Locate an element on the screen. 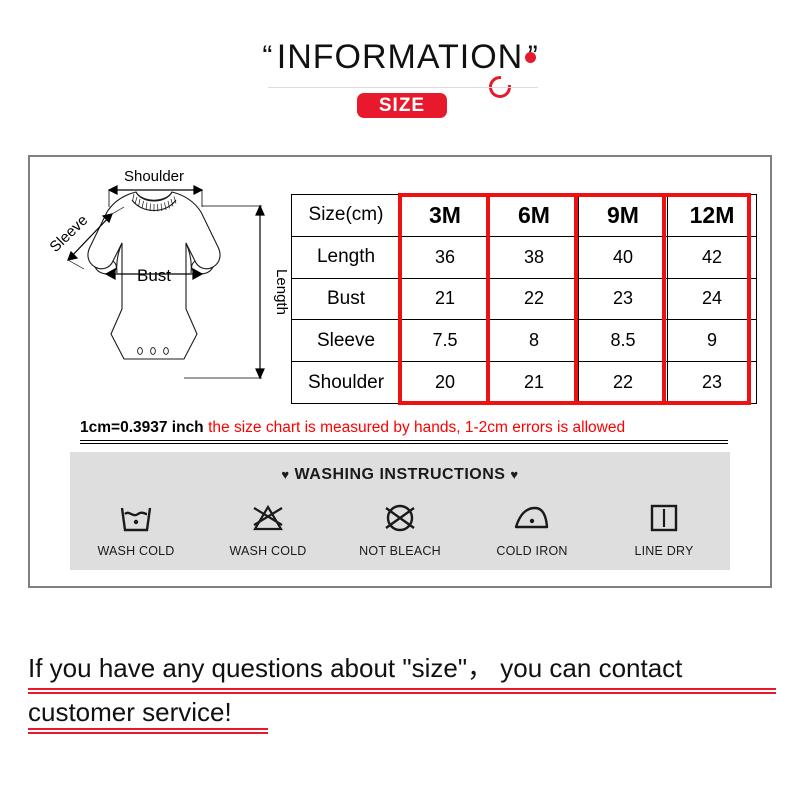 The height and width of the screenshot is (800, 800). row-label-length: Length is located at coordinates (346, 257).